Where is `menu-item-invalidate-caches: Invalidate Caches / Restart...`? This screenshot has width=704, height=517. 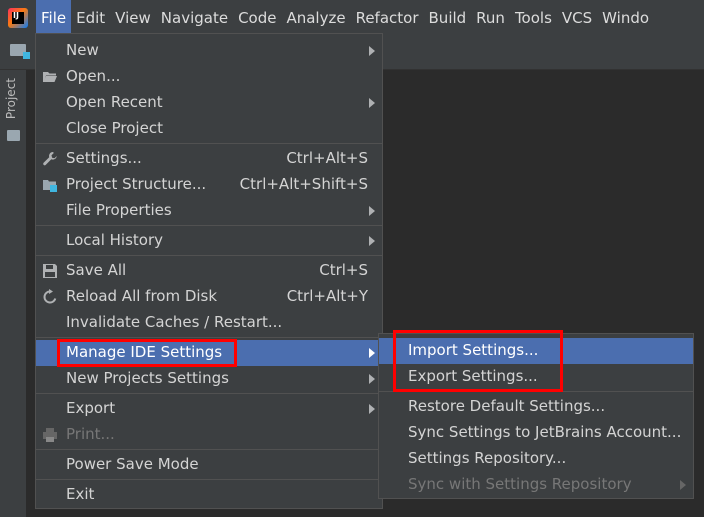 menu-item-invalidate-caches: Invalidate Caches / Restart... is located at coordinates (209, 323).